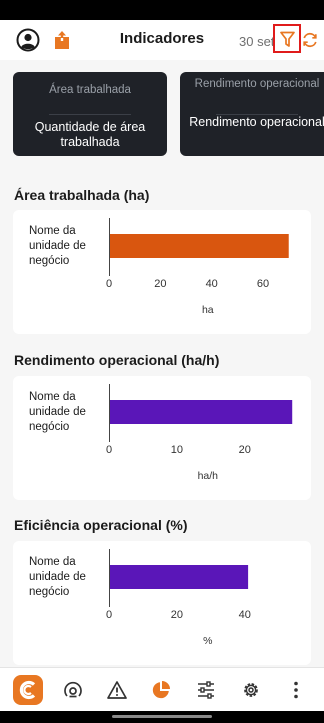 The height and width of the screenshot is (723, 324). I want to click on date-label: 30 set, so click(257, 41).